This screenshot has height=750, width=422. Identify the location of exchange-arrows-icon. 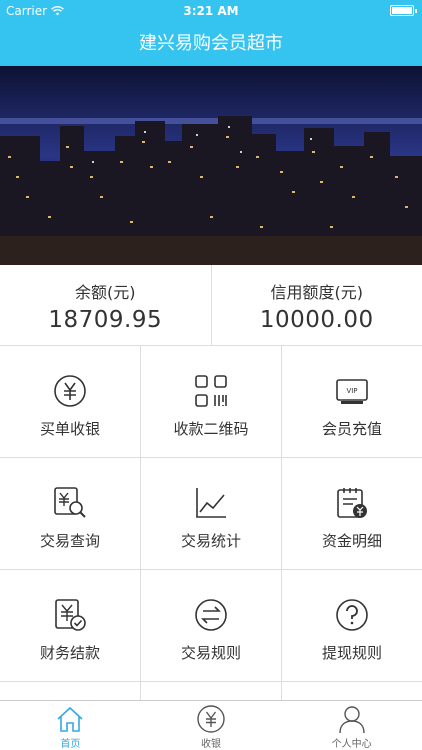
(211, 615).